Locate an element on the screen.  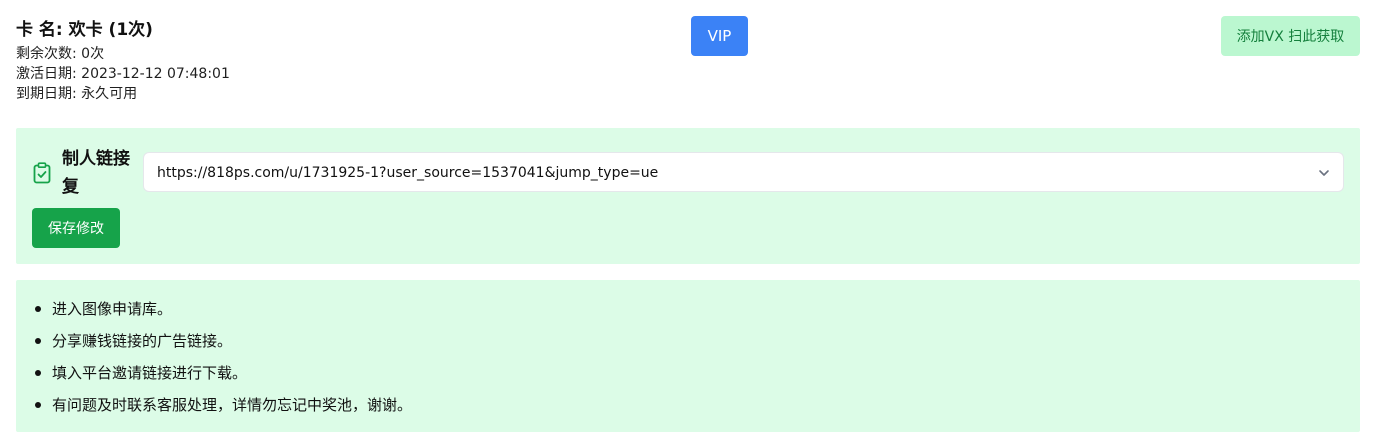
instruction-item: 分享赚钱链接的广告链接。 is located at coordinates (142, 341).